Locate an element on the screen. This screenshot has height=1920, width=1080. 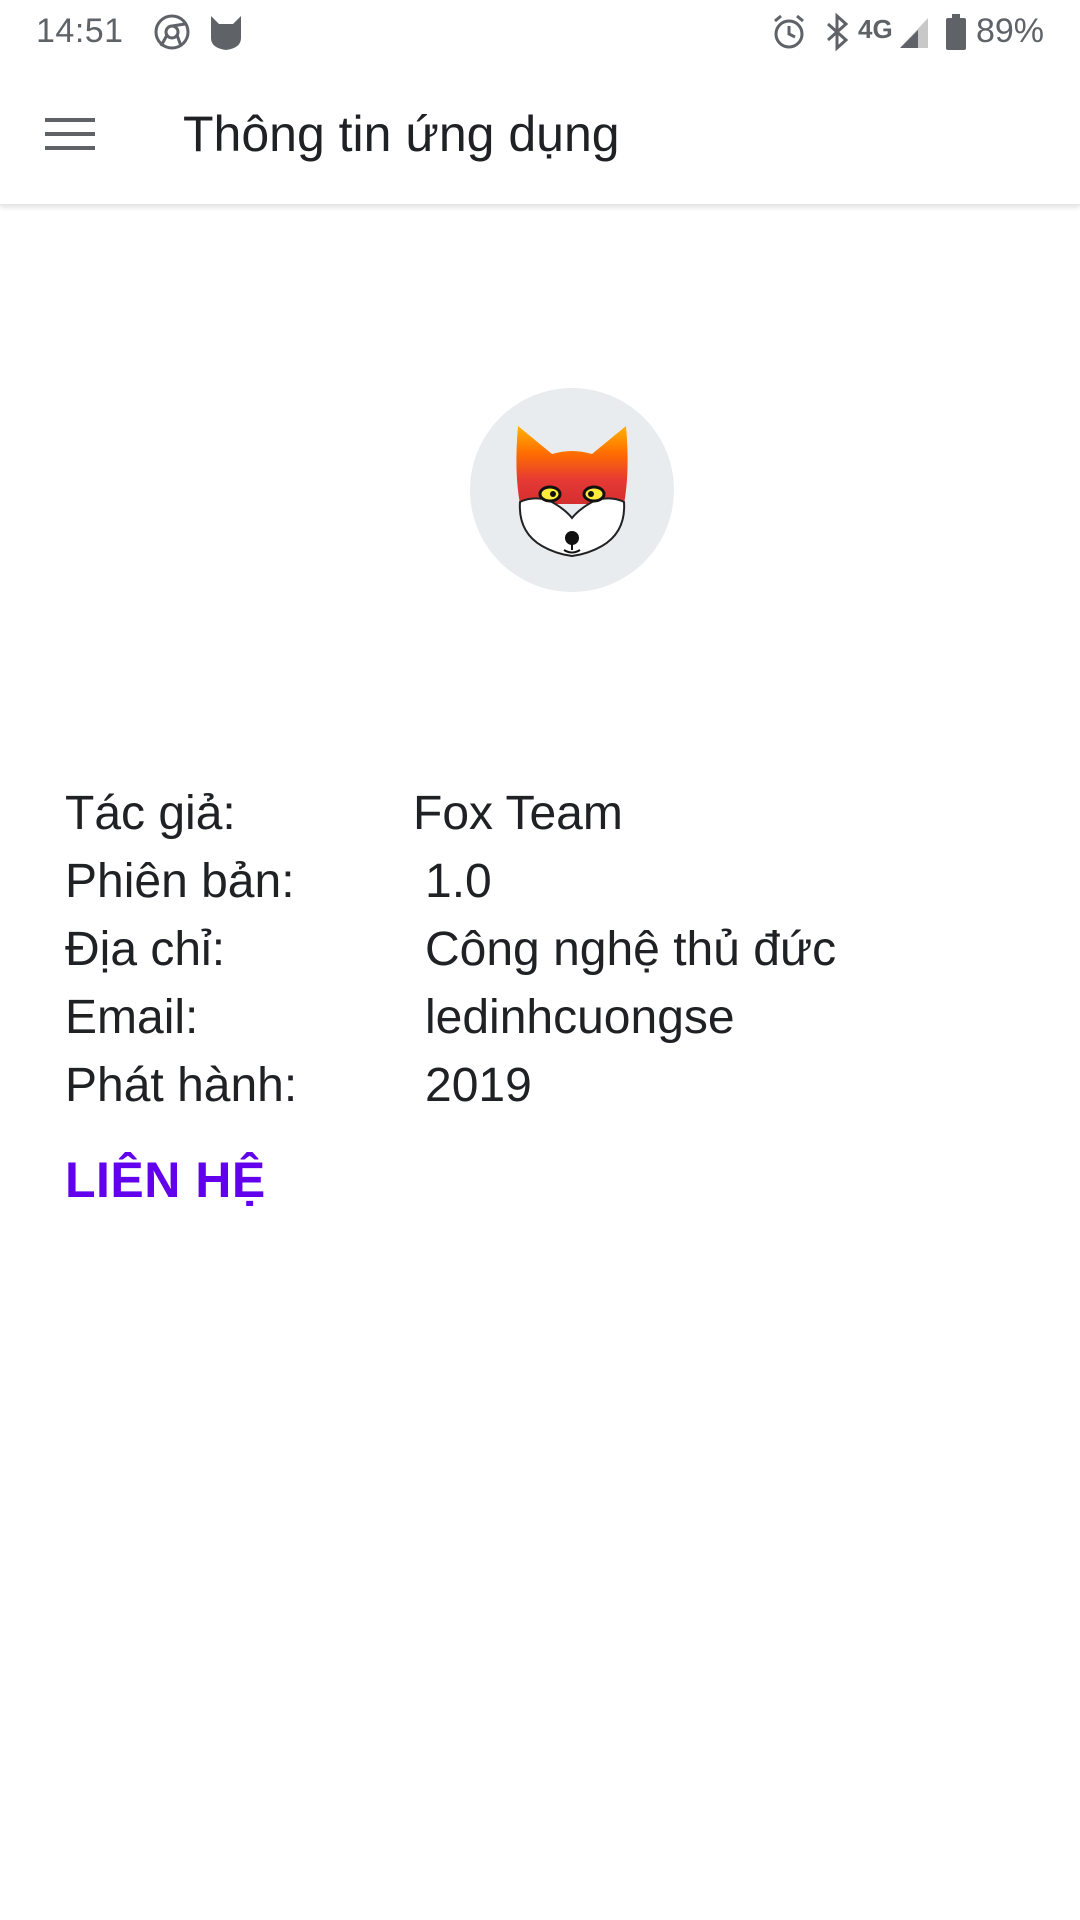
signal-icon is located at coordinates (914, 33).